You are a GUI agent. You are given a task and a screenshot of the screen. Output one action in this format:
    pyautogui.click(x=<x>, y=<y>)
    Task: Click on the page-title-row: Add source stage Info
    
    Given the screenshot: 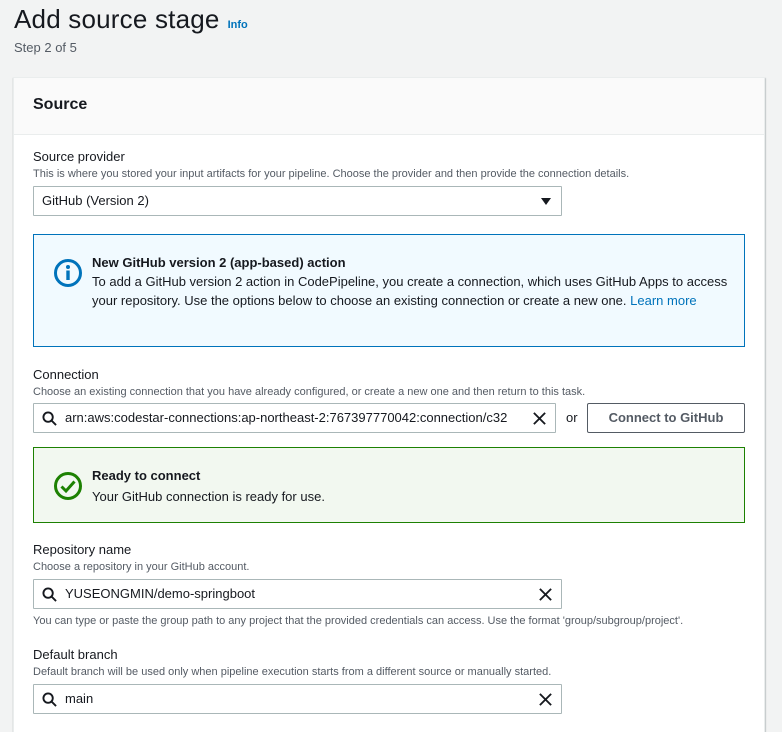 What is the action you would take?
    pyautogui.click(x=131, y=19)
    